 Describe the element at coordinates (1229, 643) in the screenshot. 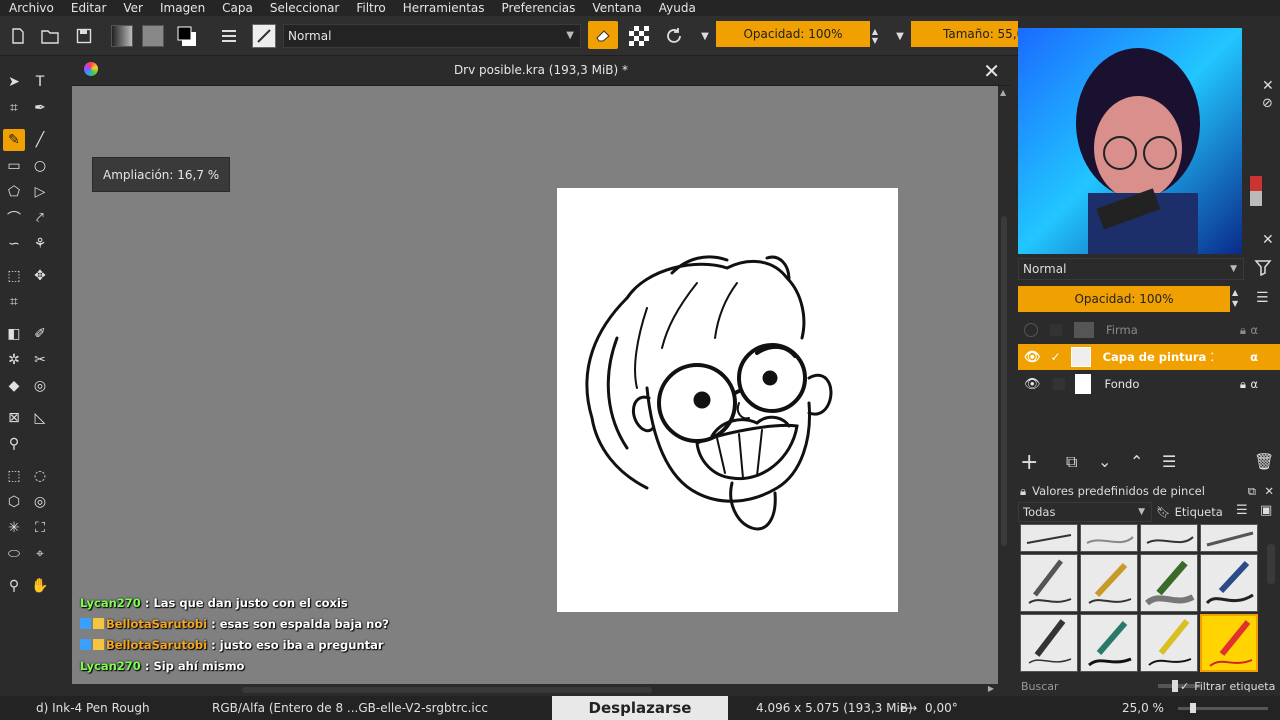

I see `brush-preset-tile-selected` at that location.